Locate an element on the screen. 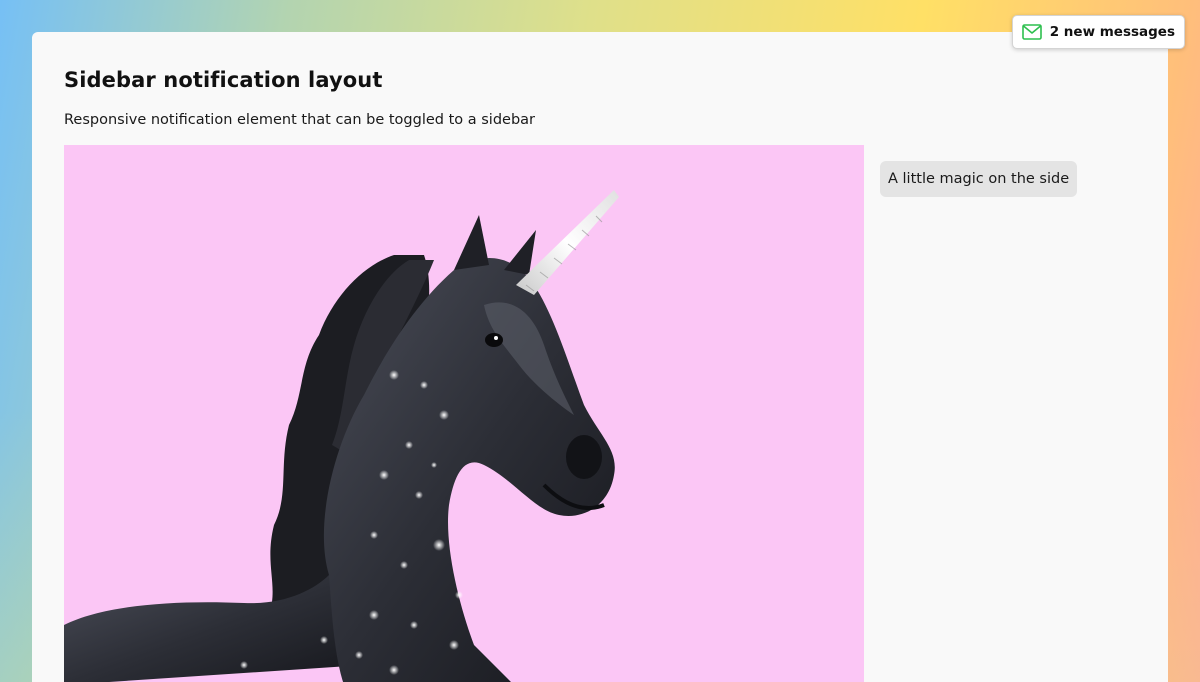 This screenshot has height=682, width=1200. notification-label: 2 new messages is located at coordinates (1112, 32).